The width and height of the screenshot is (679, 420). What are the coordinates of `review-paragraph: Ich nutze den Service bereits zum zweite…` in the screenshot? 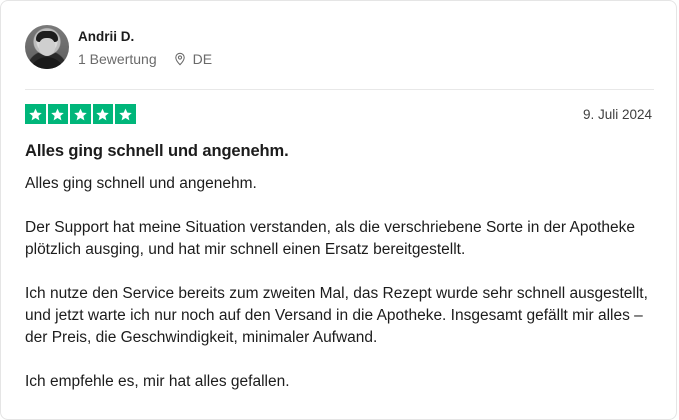 It's located at (336, 315).